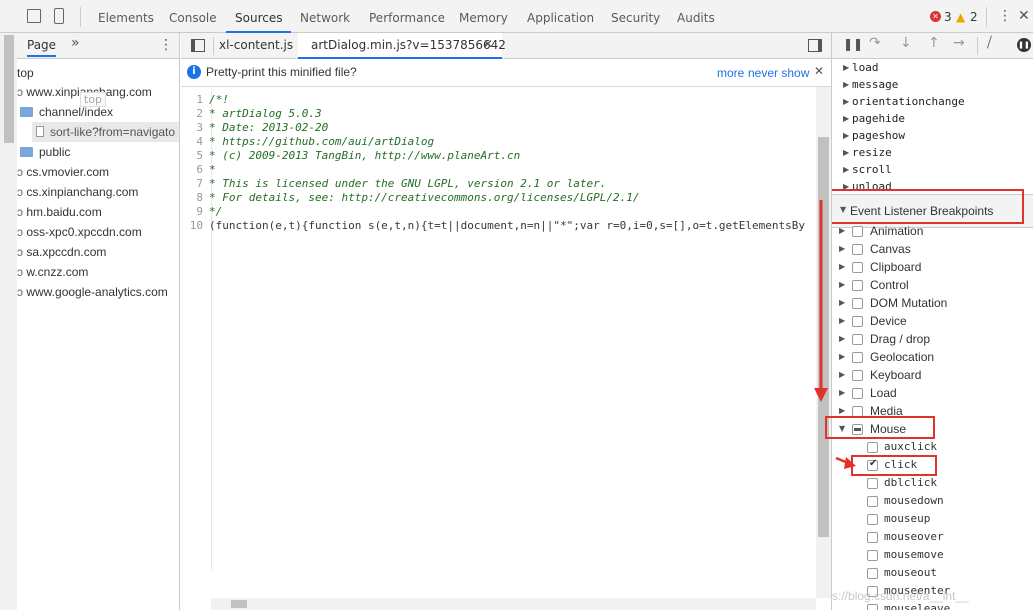  What do you see at coordinates (917, 606) in the screenshot?
I see `event-label: mouseleave` at bounding box center [917, 606].